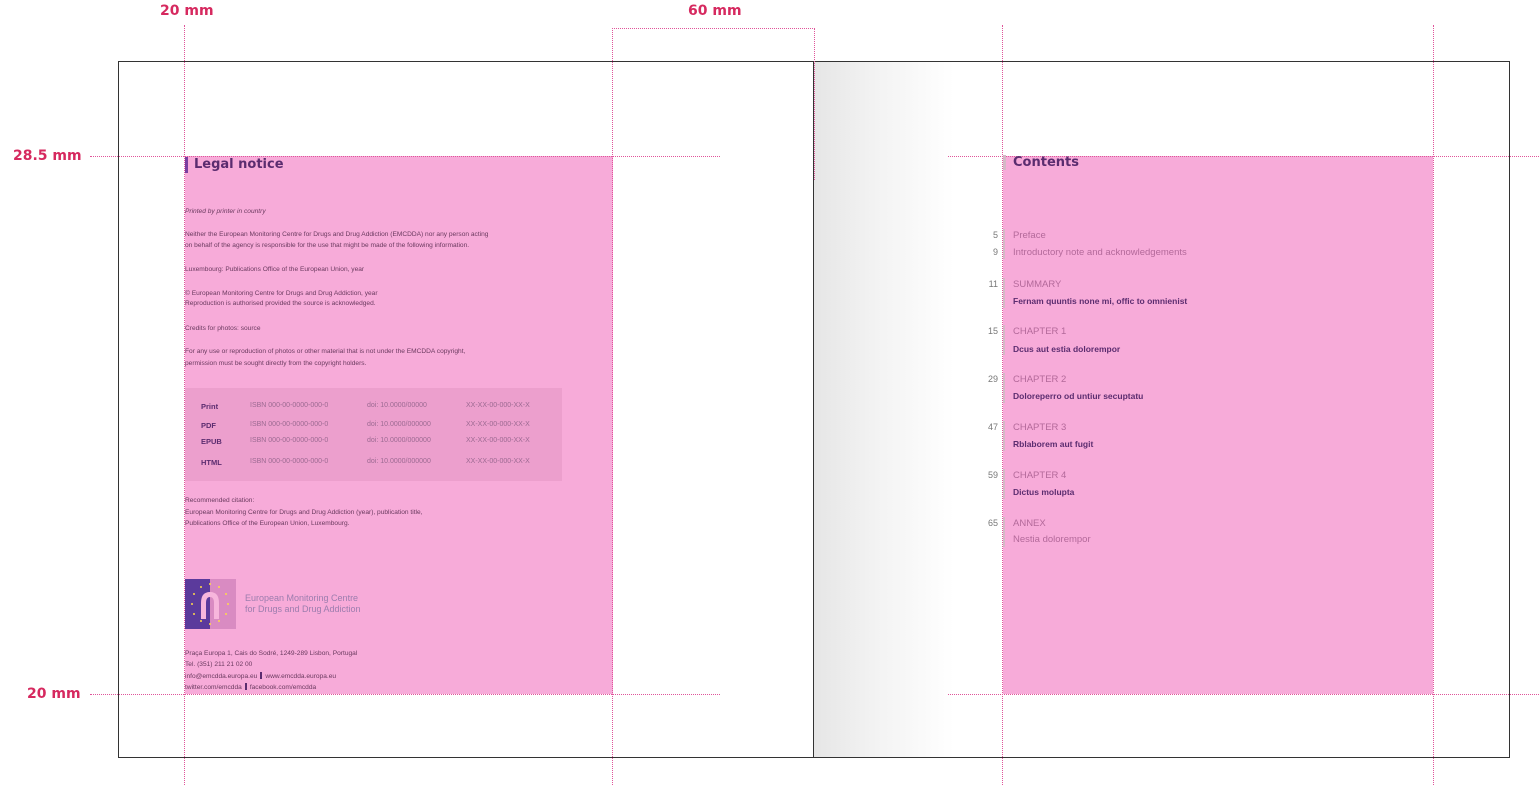 This screenshot has height=785, width=1539. I want to click on guide-right-outer, so click(1433, 405).